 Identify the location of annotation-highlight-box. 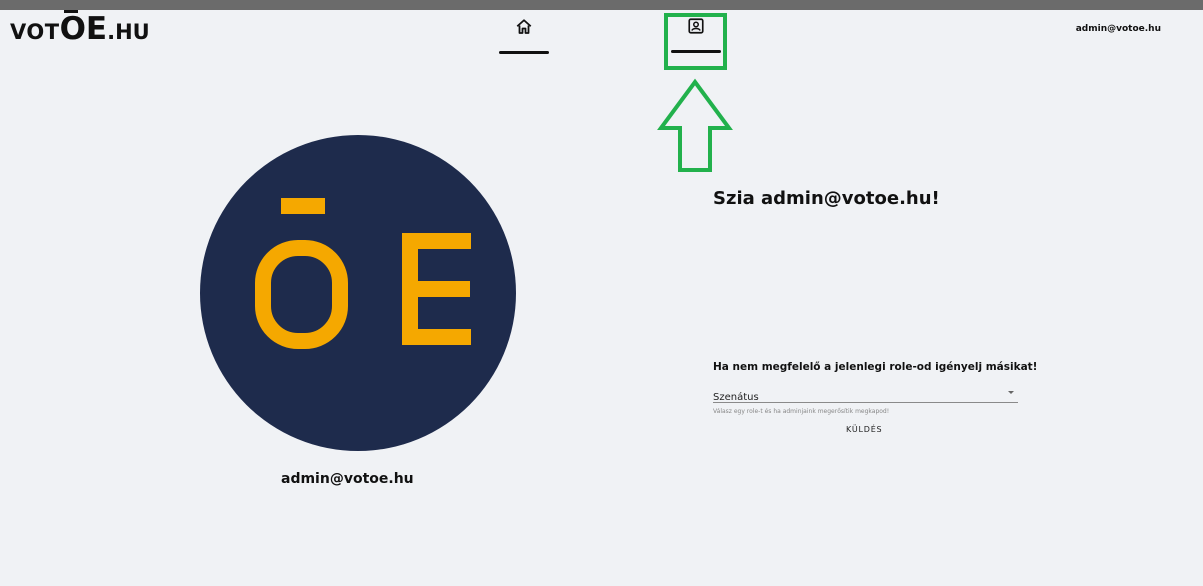
(695, 41).